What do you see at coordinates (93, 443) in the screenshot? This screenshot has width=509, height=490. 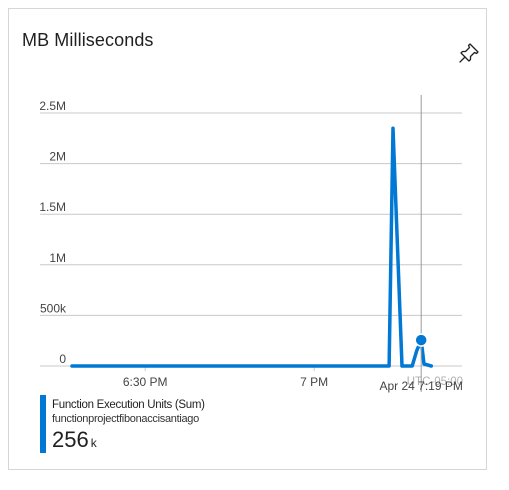 I see `legend-value-unit: k` at bounding box center [93, 443].